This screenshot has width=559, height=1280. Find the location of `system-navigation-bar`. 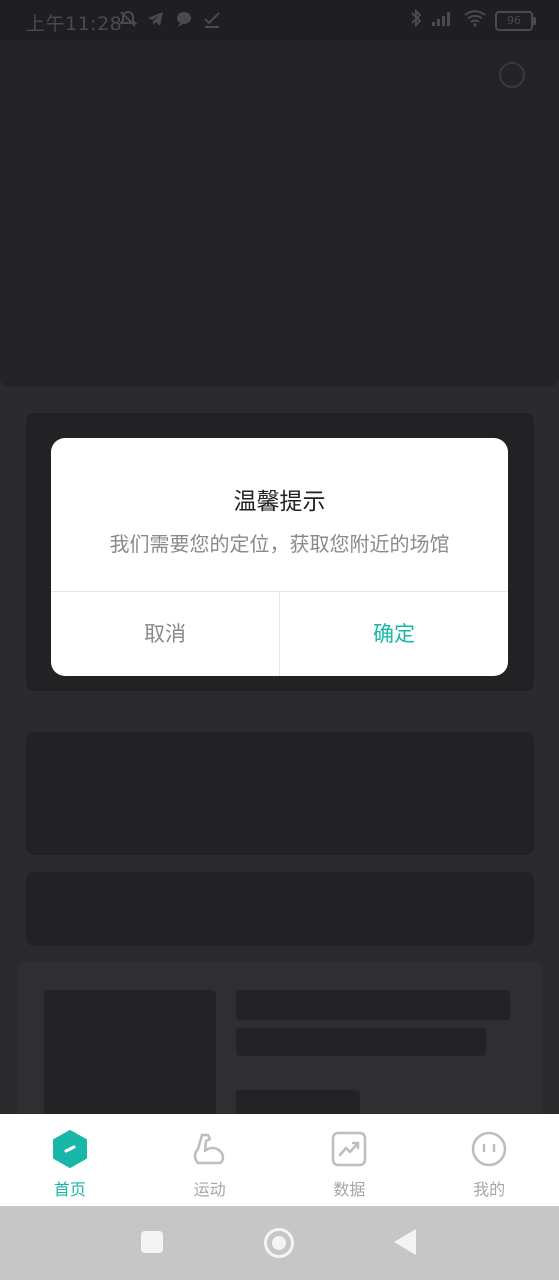

system-navigation-bar is located at coordinates (279, 1243).